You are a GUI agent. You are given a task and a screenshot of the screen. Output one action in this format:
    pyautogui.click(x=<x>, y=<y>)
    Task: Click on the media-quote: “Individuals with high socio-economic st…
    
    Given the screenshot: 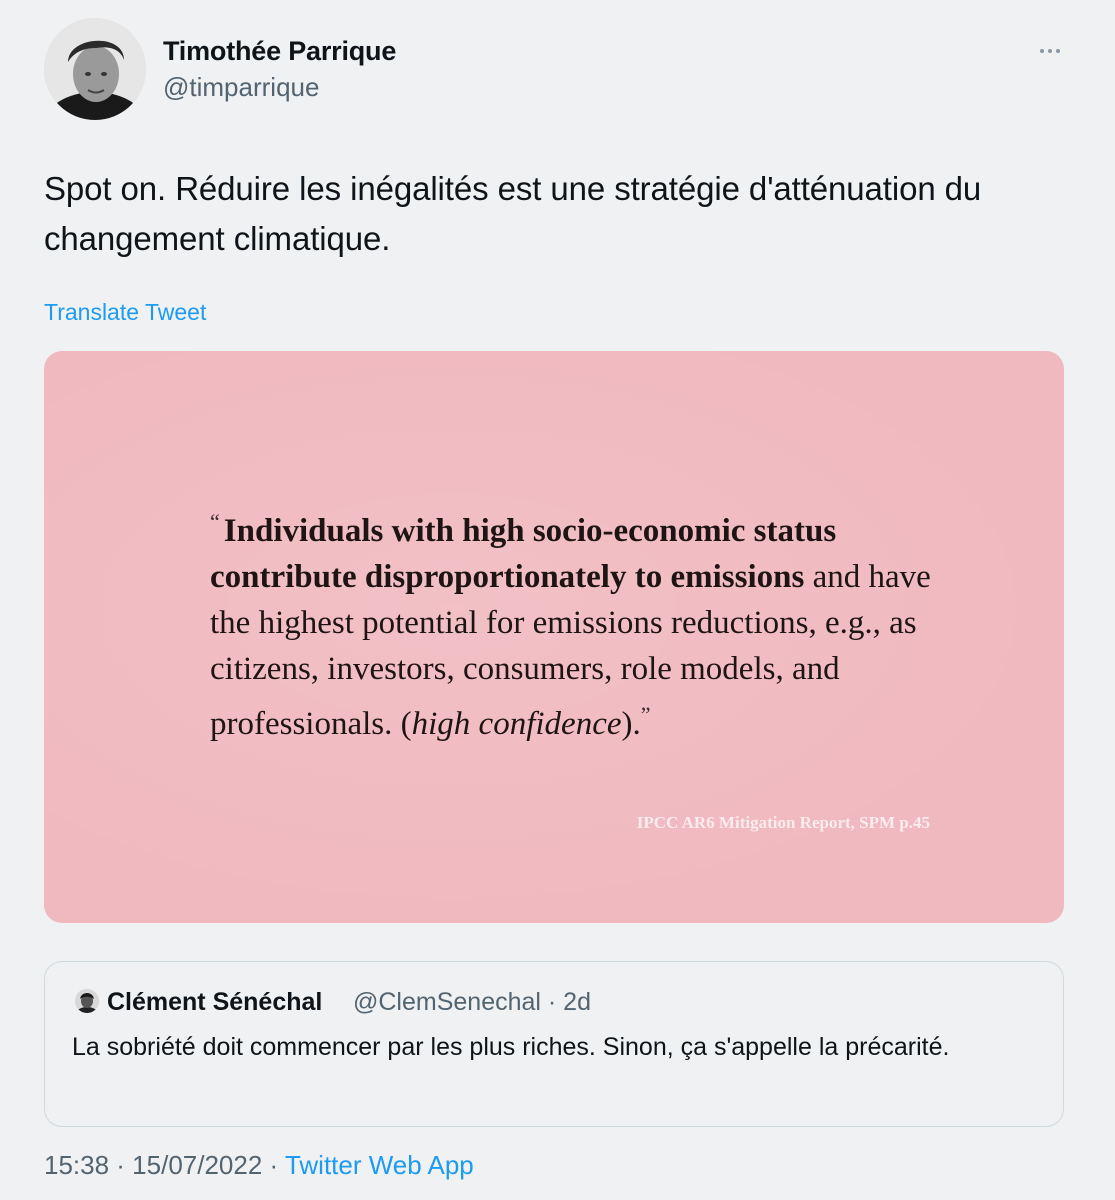 What is the action you would take?
    pyautogui.click(x=580, y=623)
    